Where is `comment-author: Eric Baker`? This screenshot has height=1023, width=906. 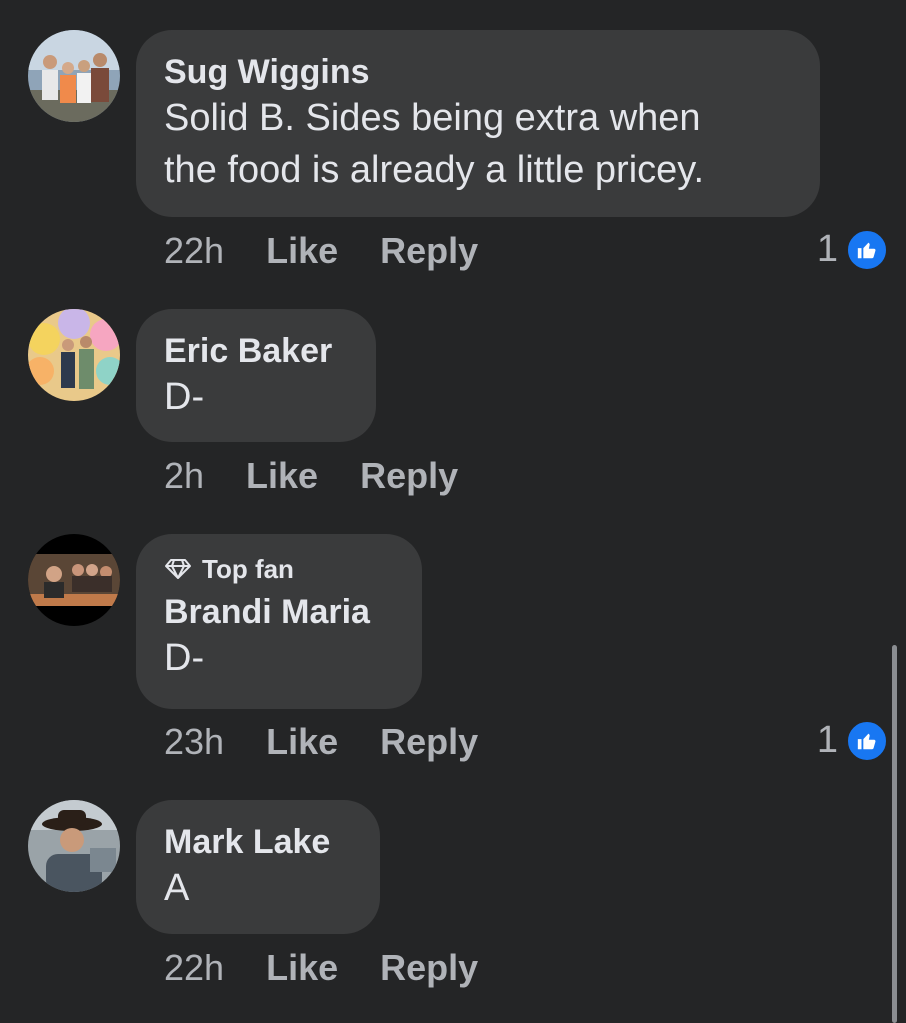
comment-author: Eric Baker is located at coordinates (256, 351).